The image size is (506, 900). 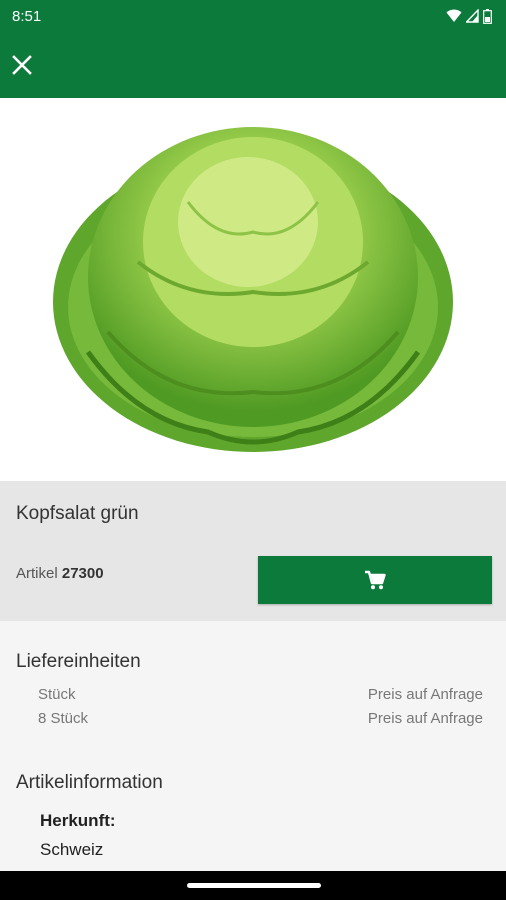 I want to click on add-to-cart-button, so click(x=375, y=580).